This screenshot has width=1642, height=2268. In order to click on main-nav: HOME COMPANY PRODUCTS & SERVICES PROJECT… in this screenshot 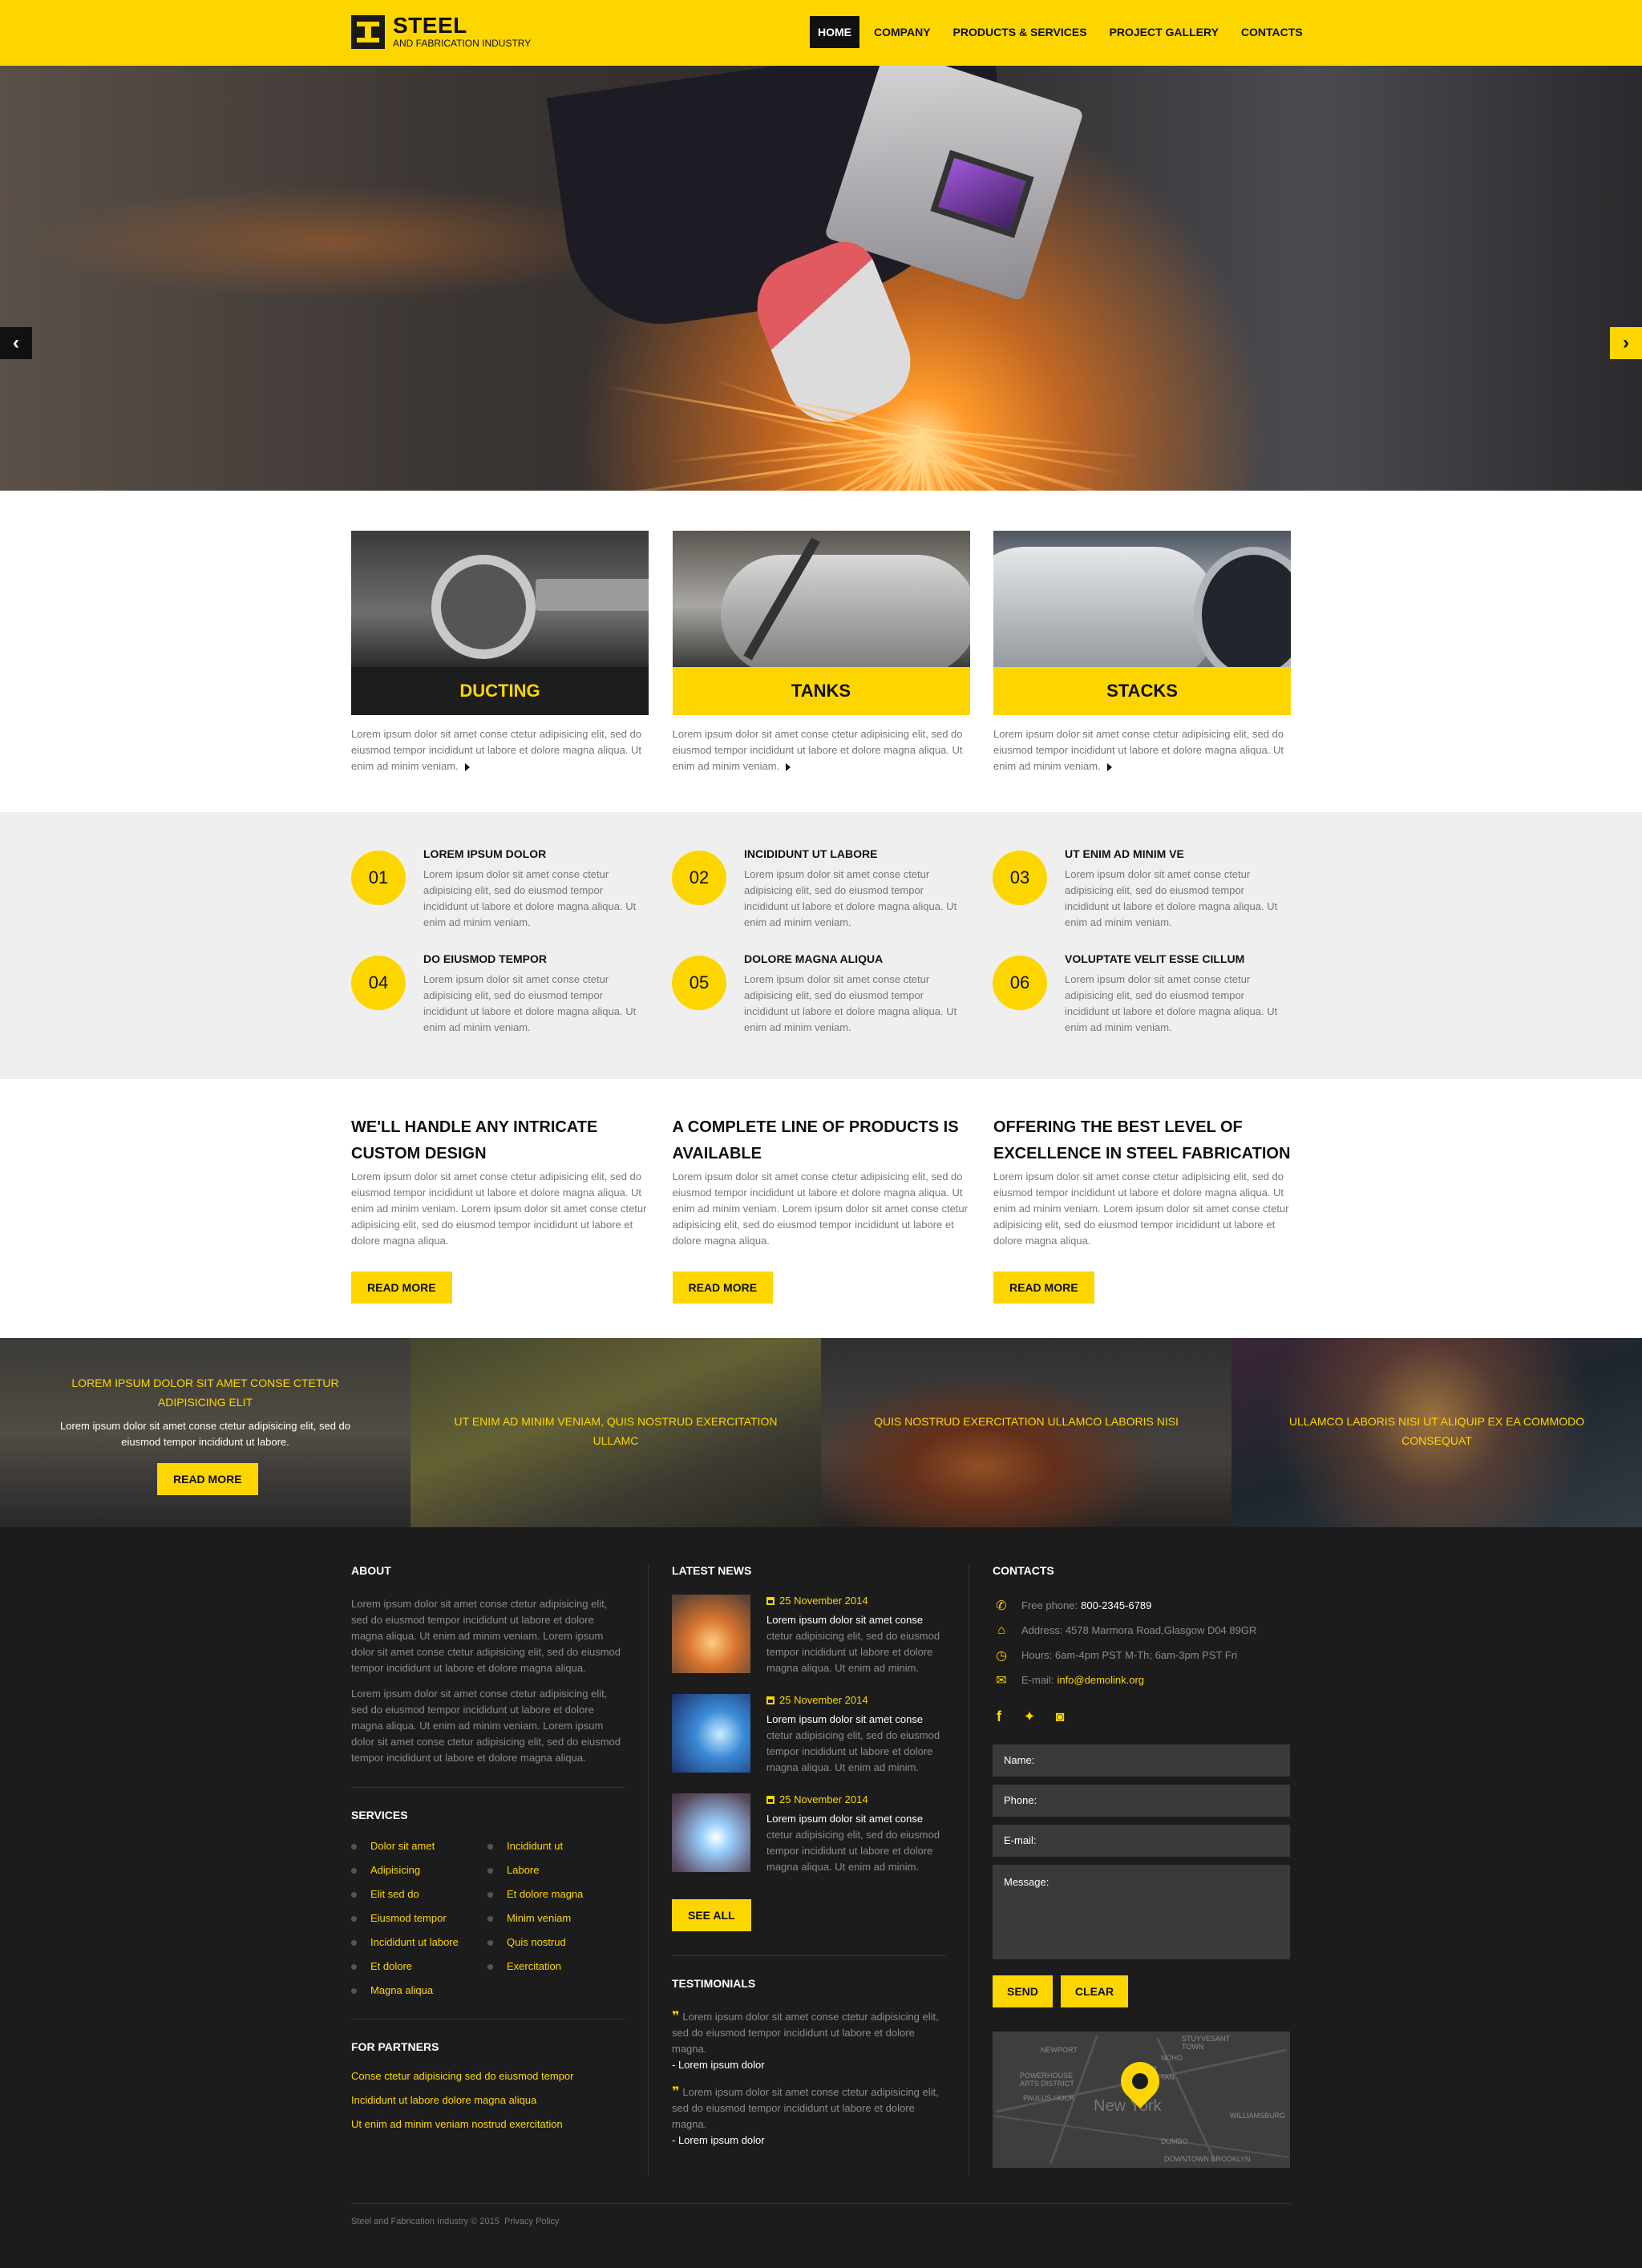, I will do `click(1063, 32)`.